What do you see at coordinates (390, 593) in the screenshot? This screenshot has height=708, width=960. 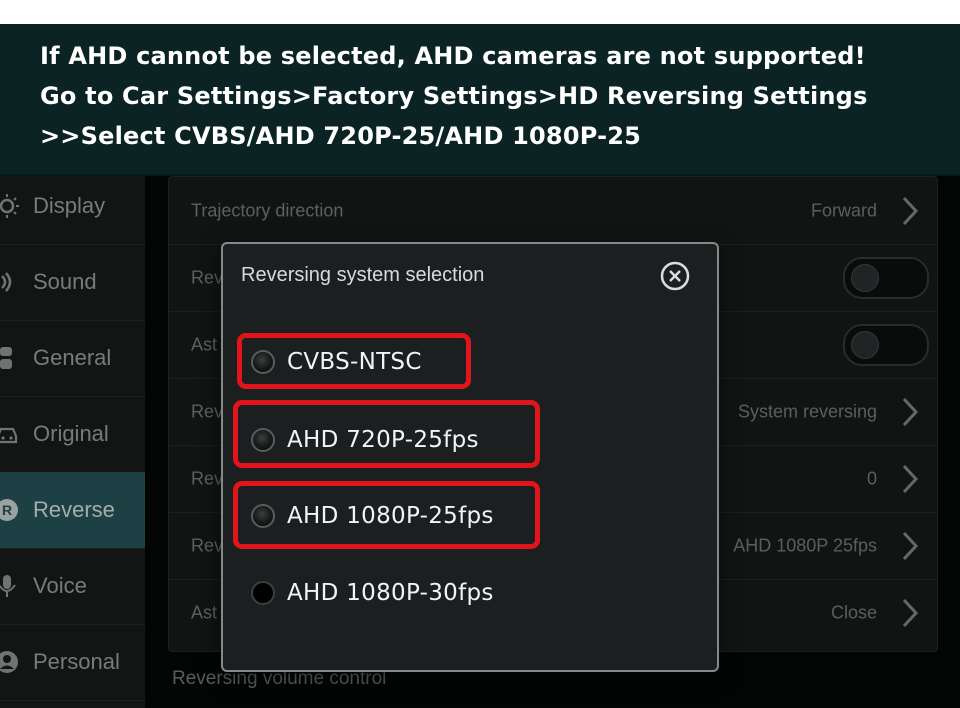 I see `option-label: AHD 1080P-30fps` at bounding box center [390, 593].